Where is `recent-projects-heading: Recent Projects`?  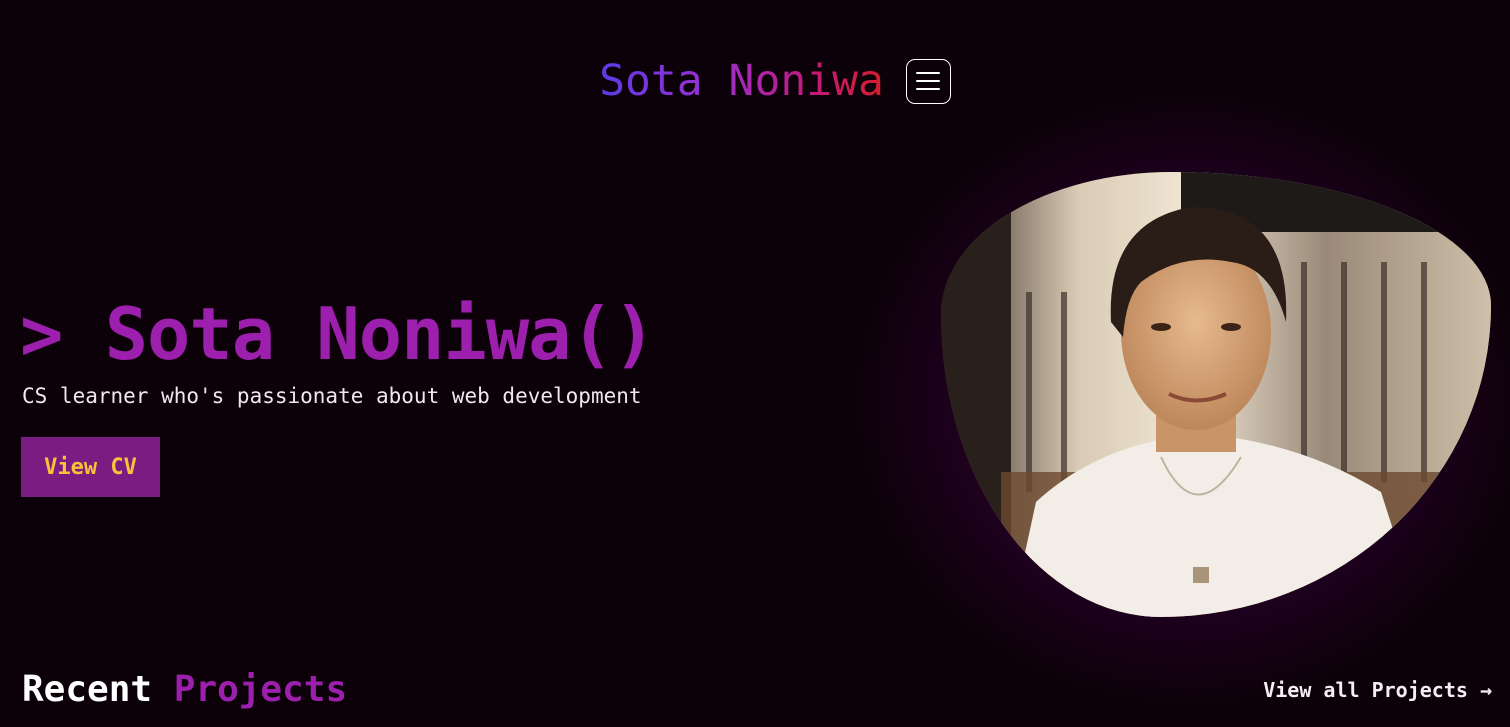
recent-projects-heading: Recent Projects is located at coordinates (184, 690).